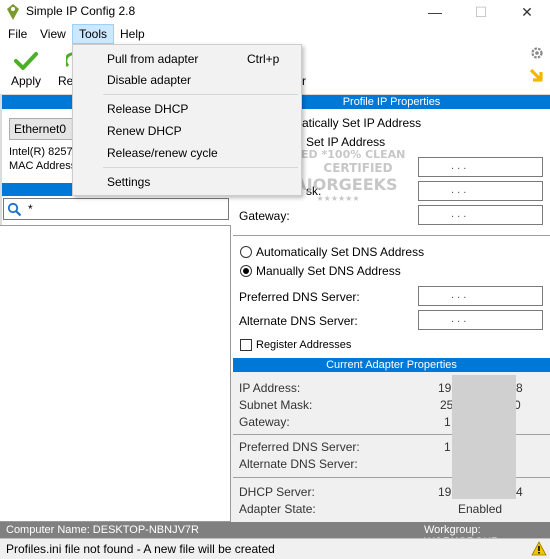 The width and height of the screenshot is (550, 559). I want to click on current-dhcp-label: DHCP Server:, so click(277, 492).